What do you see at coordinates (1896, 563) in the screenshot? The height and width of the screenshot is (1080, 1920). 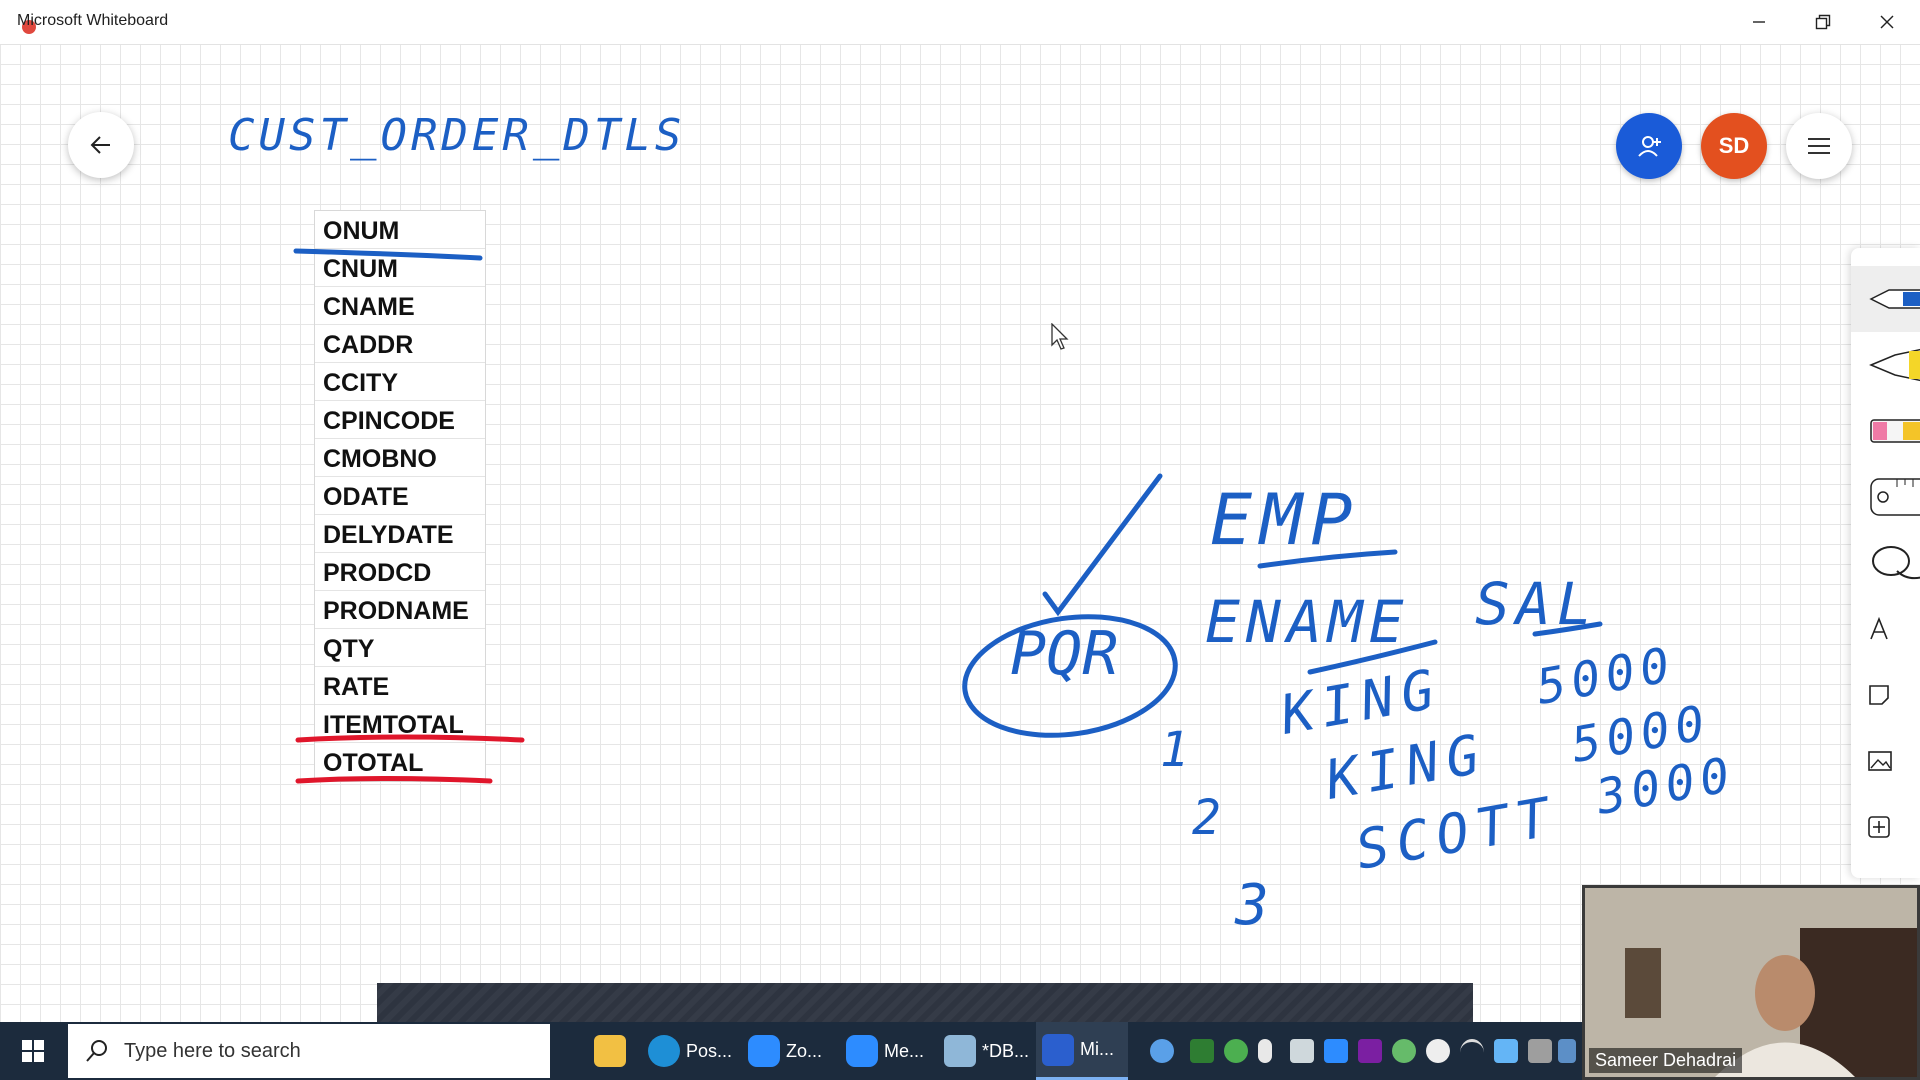 I see `lasso-icon` at bounding box center [1896, 563].